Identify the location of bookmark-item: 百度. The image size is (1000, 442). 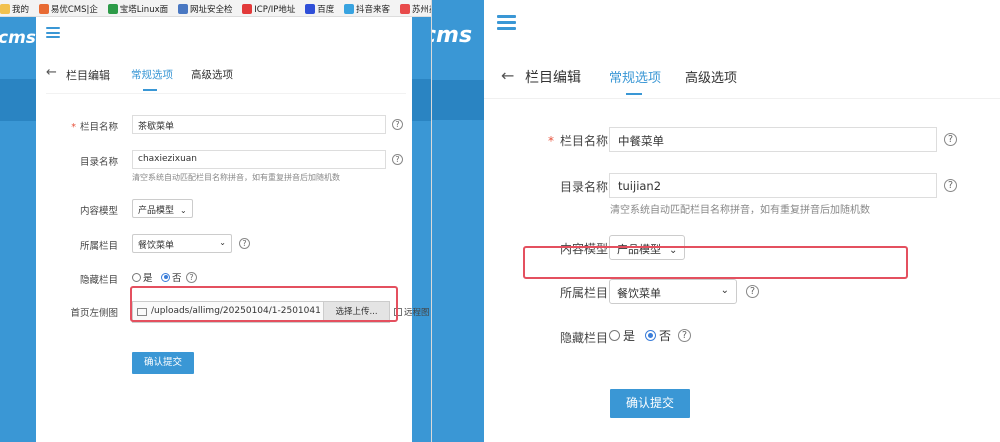
(319, 8).